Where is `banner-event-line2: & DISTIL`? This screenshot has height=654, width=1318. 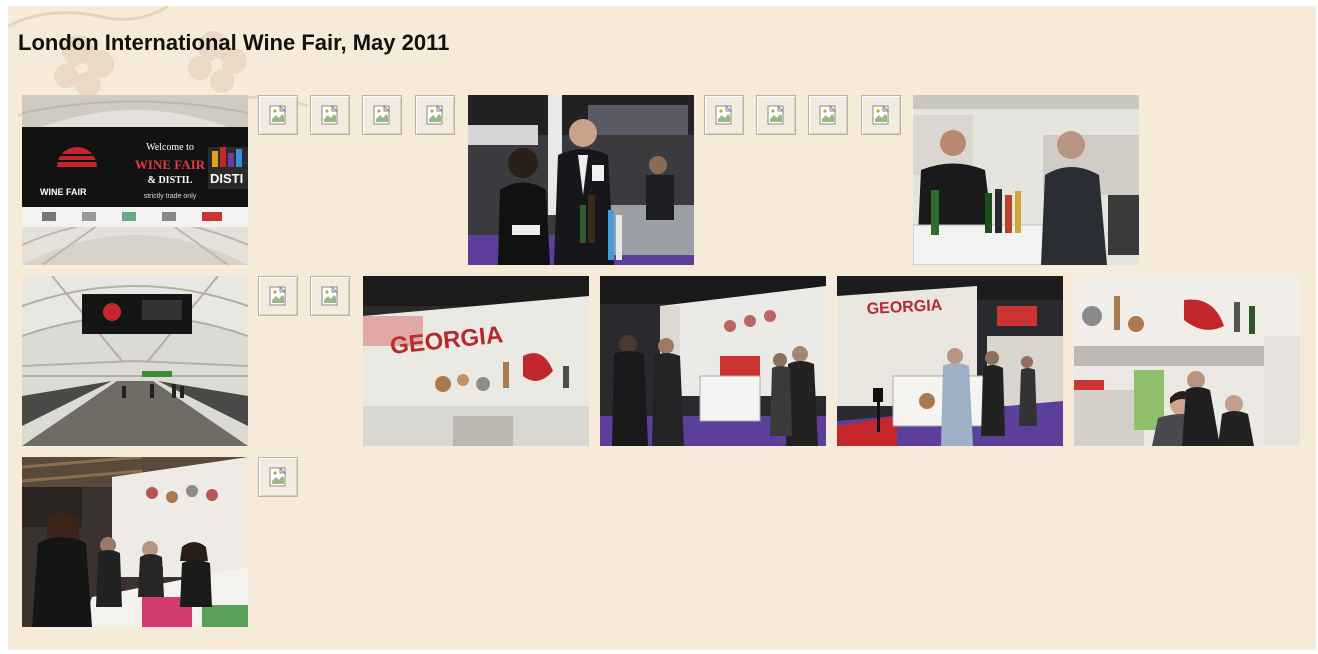 banner-event-line2: & DISTIL is located at coordinates (170, 180).